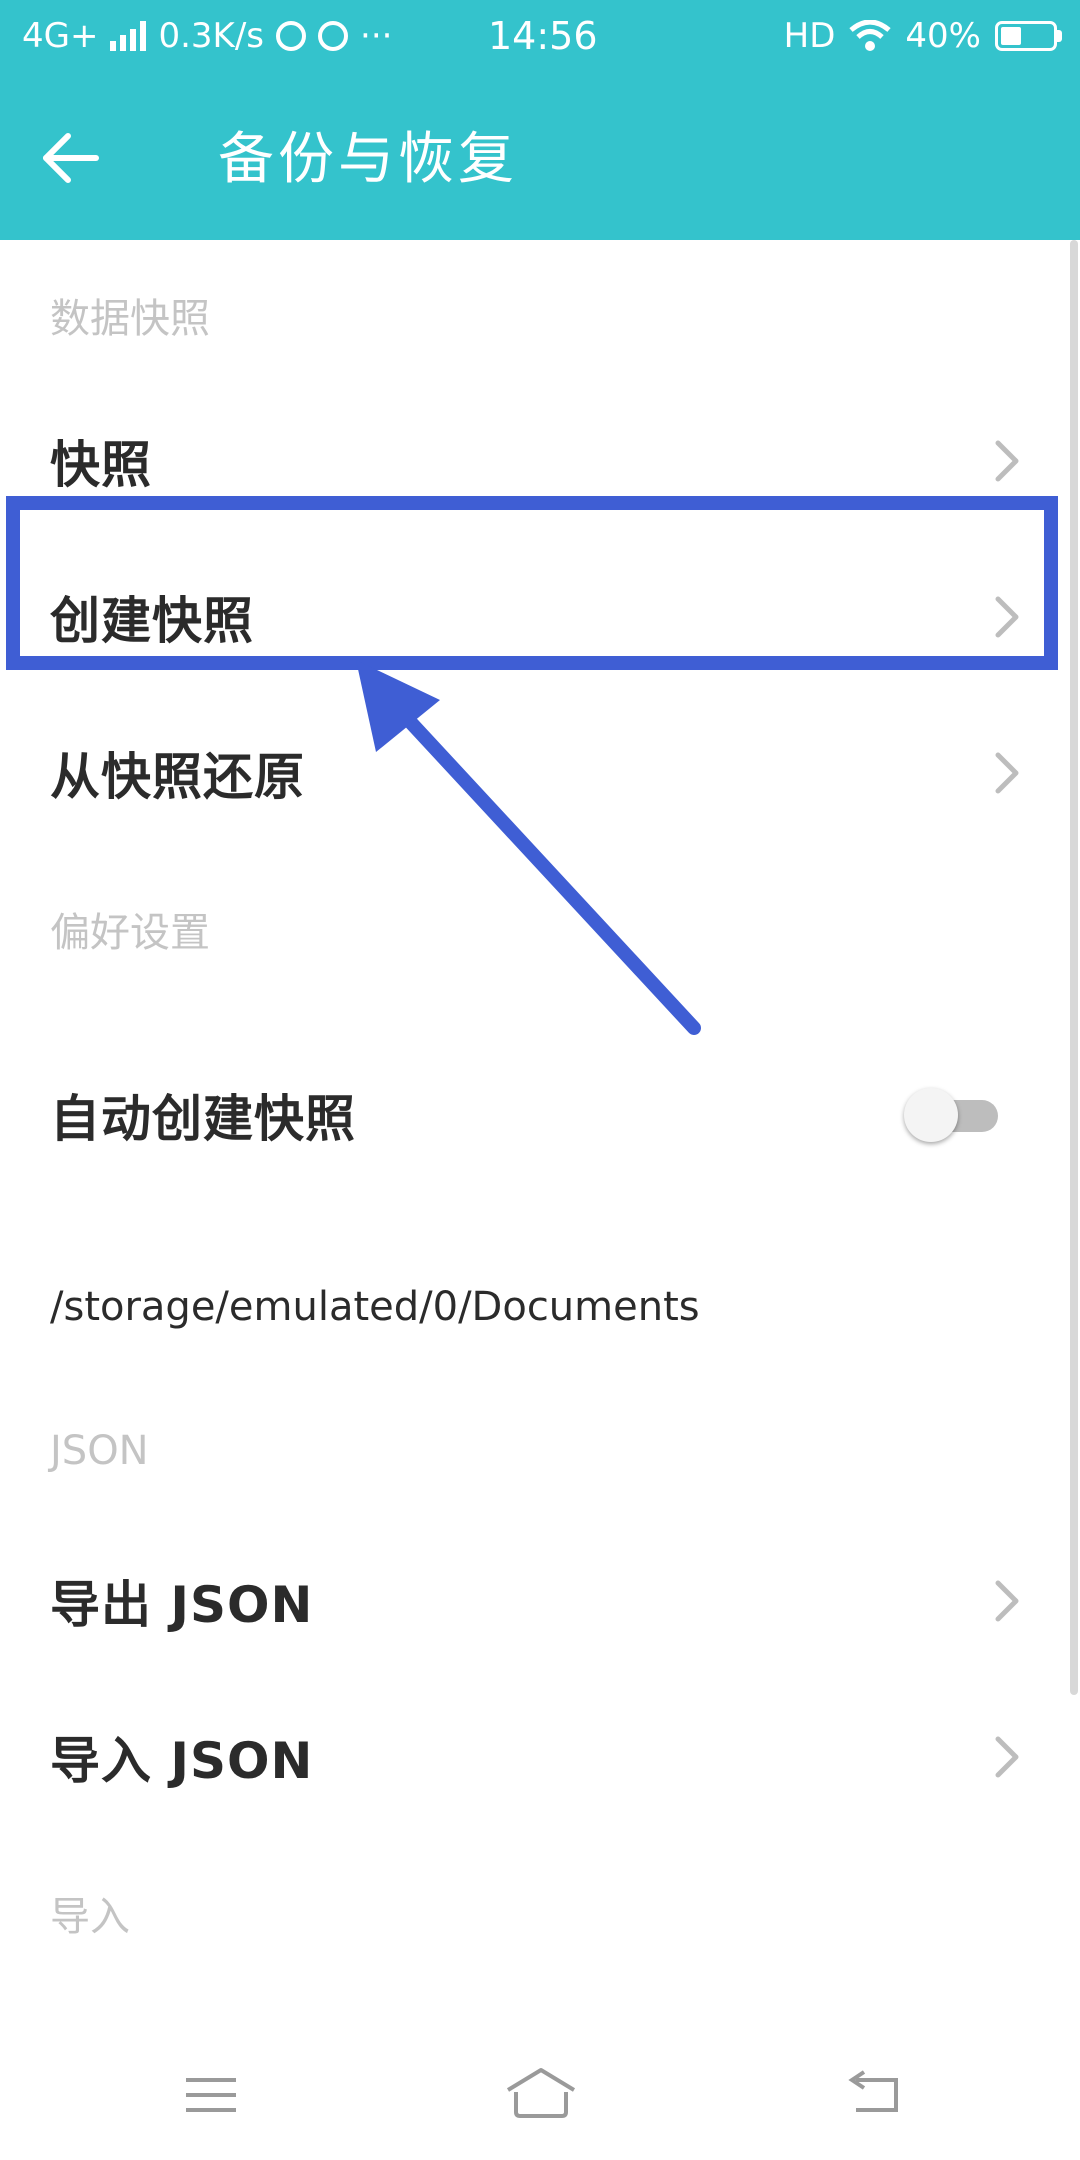  Describe the element at coordinates (870, 35) in the screenshot. I see `wifi-icon` at that location.